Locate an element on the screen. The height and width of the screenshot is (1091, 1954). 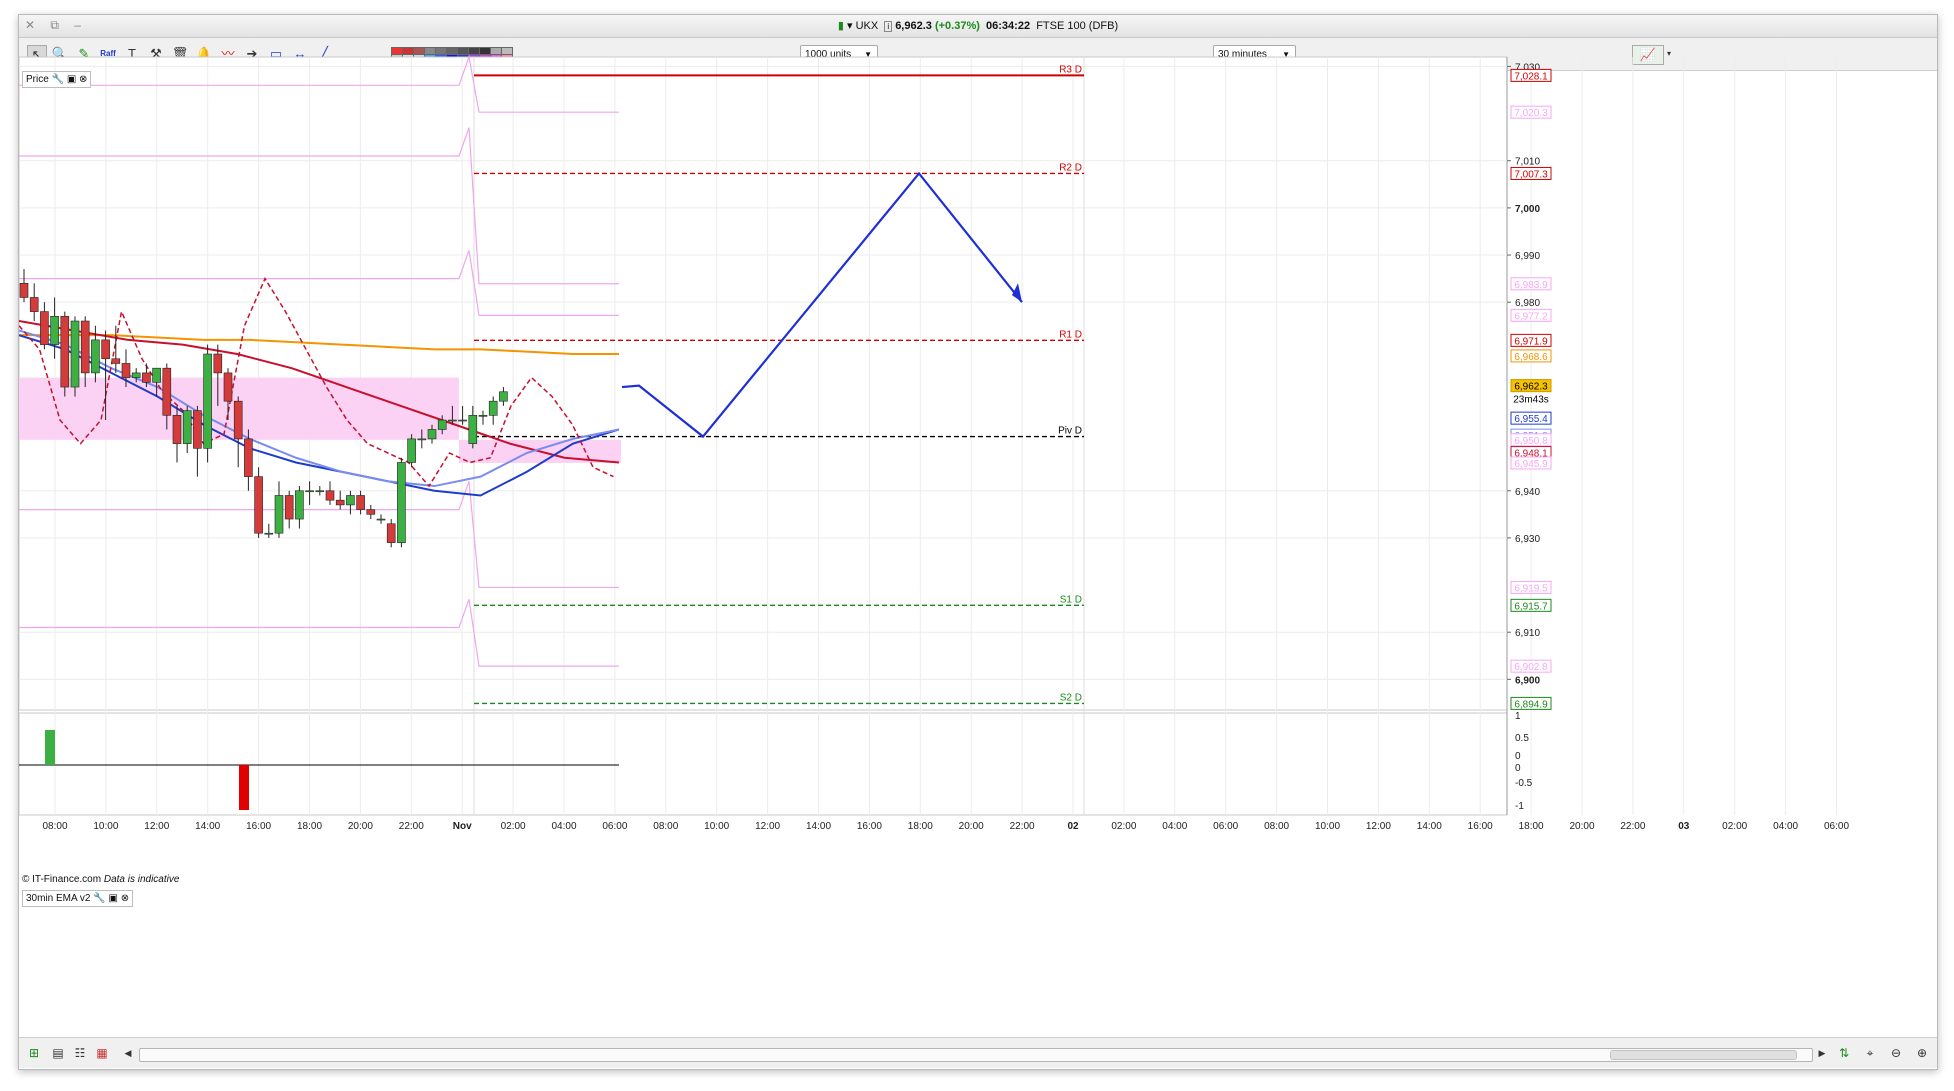
x-tick-label: 14:00 is located at coordinates (207, 826).